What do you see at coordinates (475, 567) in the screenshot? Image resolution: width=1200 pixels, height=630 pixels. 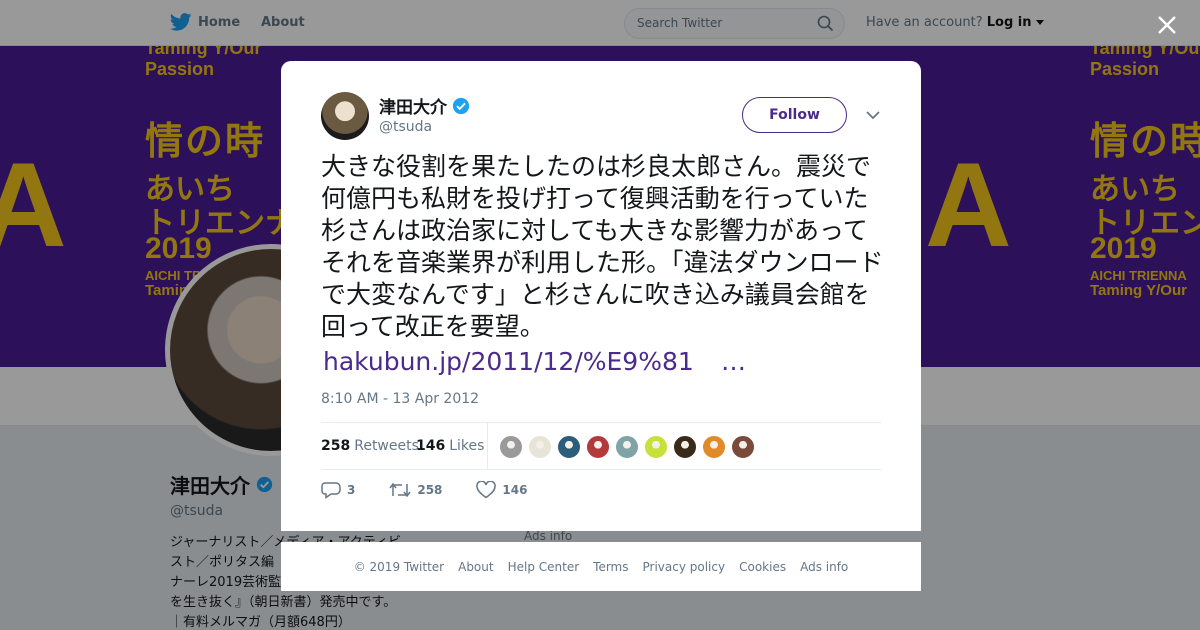 I see `footer-link: About` at bounding box center [475, 567].